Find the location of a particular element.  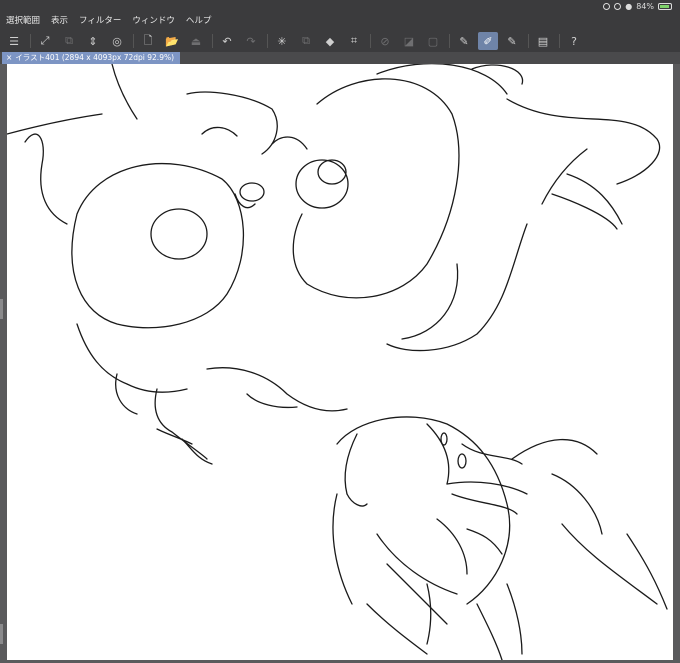

menu-item-window: ウィンドウ is located at coordinates (153, 20).